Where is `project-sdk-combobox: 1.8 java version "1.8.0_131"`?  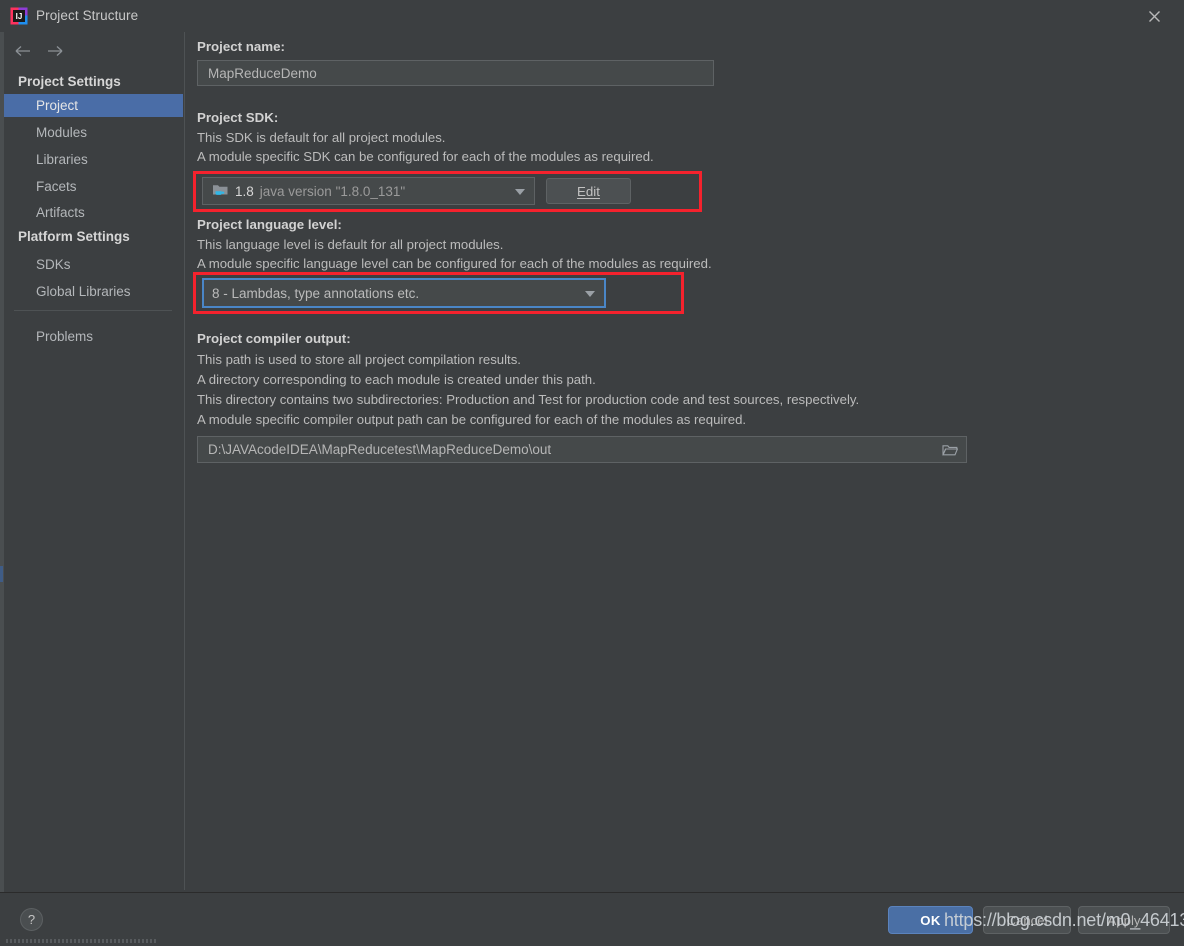 project-sdk-combobox: 1.8 java version "1.8.0_131" is located at coordinates (368, 191).